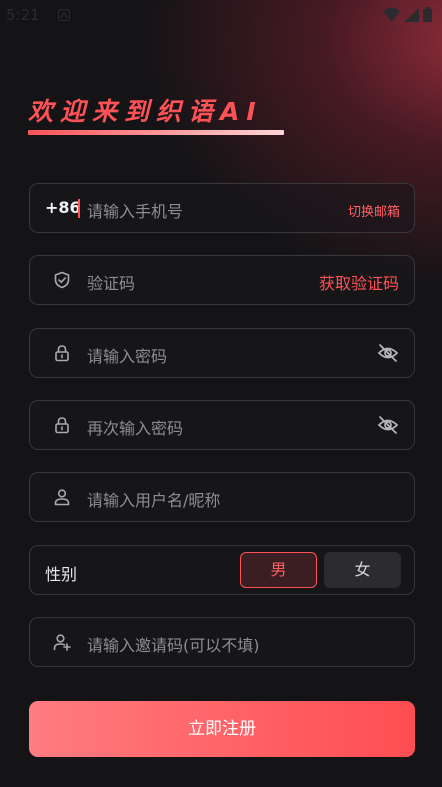 The width and height of the screenshot is (442, 787). Describe the element at coordinates (278, 570) in the screenshot. I see `gender-male-button: 男` at that location.